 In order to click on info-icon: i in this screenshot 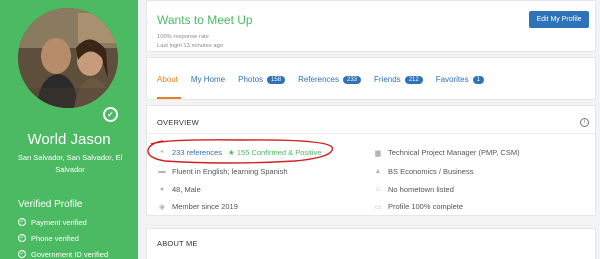, I will do `click(584, 122)`.